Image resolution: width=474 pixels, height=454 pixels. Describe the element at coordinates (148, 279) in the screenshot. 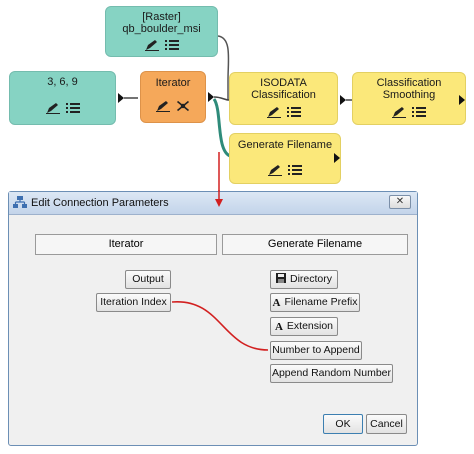

I see `param-output: Output` at that location.